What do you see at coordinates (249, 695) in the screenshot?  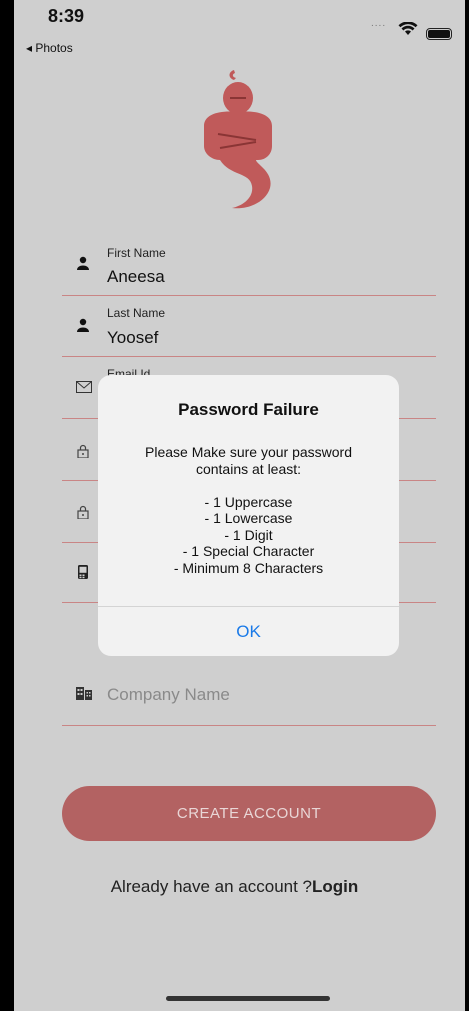 I see `company-field: Company Name` at bounding box center [249, 695].